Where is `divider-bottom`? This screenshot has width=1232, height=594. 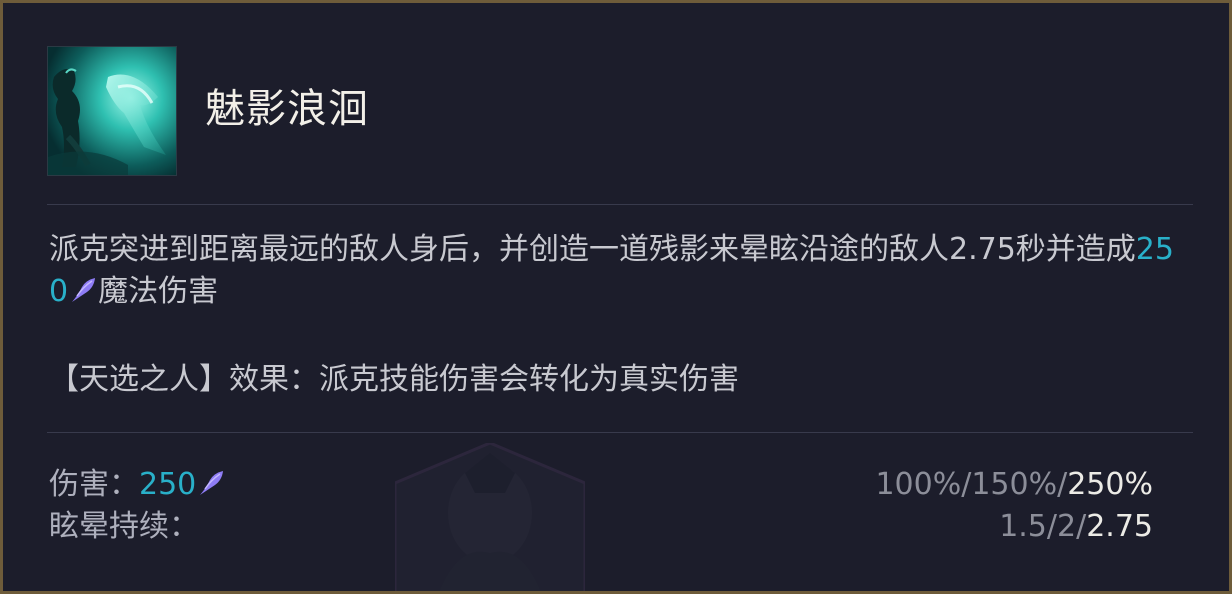
divider-bottom is located at coordinates (620, 432).